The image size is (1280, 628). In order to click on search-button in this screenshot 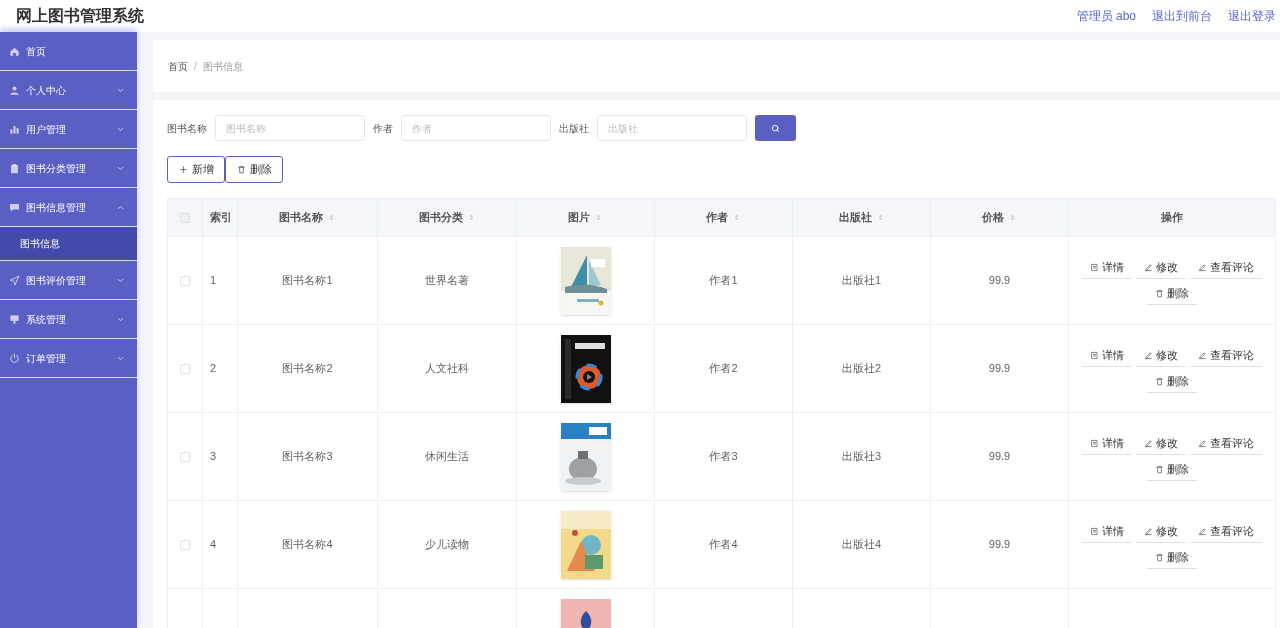, I will do `click(775, 128)`.